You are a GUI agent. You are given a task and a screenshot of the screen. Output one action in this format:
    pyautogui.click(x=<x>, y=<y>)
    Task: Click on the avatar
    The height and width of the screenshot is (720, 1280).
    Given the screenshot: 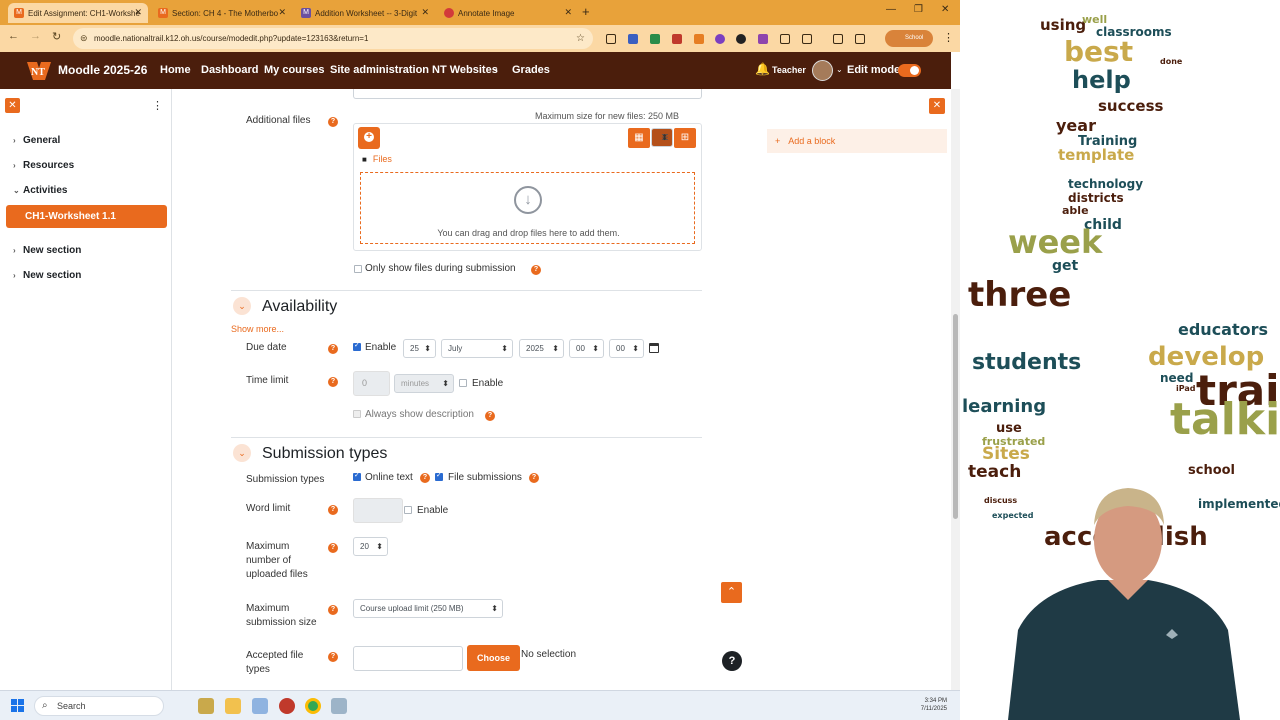 What is the action you would take?
    pyautogui.click(x=822, y=70)
    